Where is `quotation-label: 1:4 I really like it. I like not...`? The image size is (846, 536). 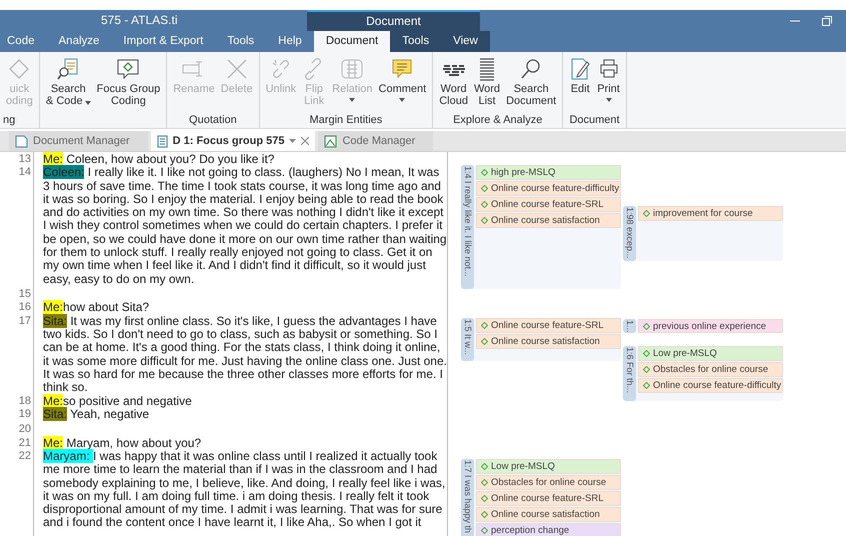 quotation-label: 1:4 I really like it. I like not... is located at coordinates (467, 227).